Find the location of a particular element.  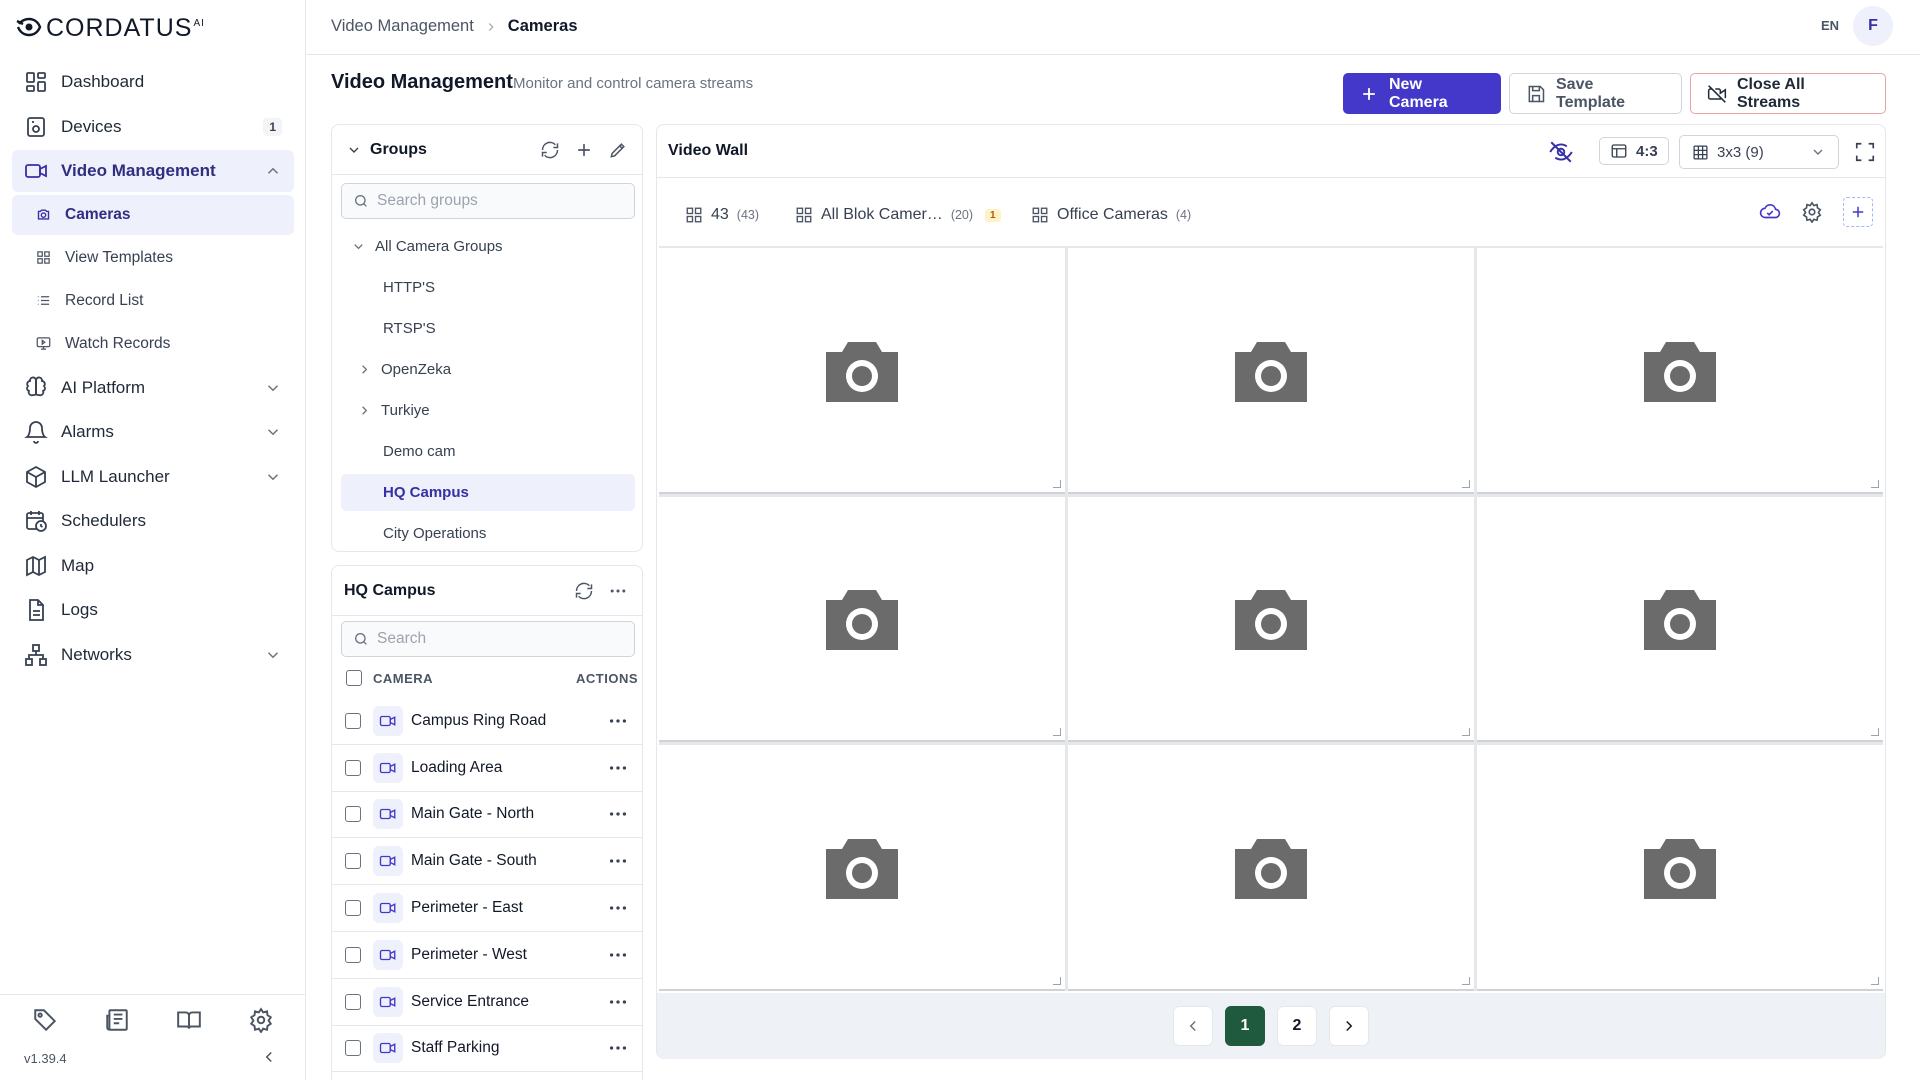

nav-networks: Networks is located at coordinates (153, 655).